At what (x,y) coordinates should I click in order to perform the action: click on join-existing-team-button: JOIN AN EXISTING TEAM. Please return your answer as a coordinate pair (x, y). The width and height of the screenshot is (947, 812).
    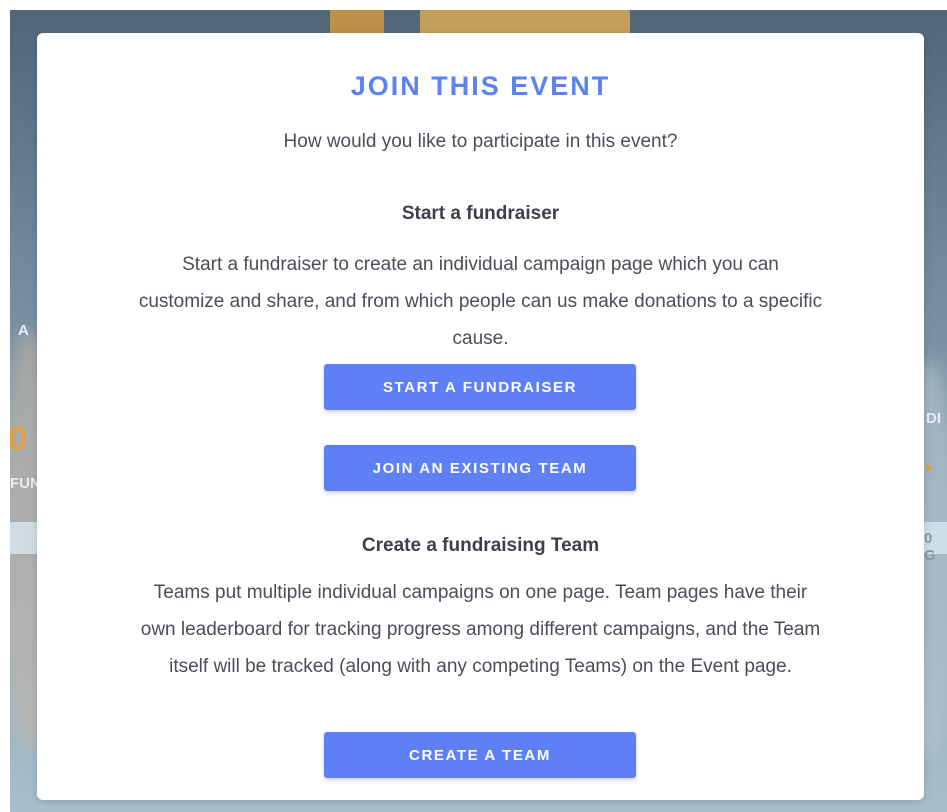
    Looking at the image, I should click on (480, 468).